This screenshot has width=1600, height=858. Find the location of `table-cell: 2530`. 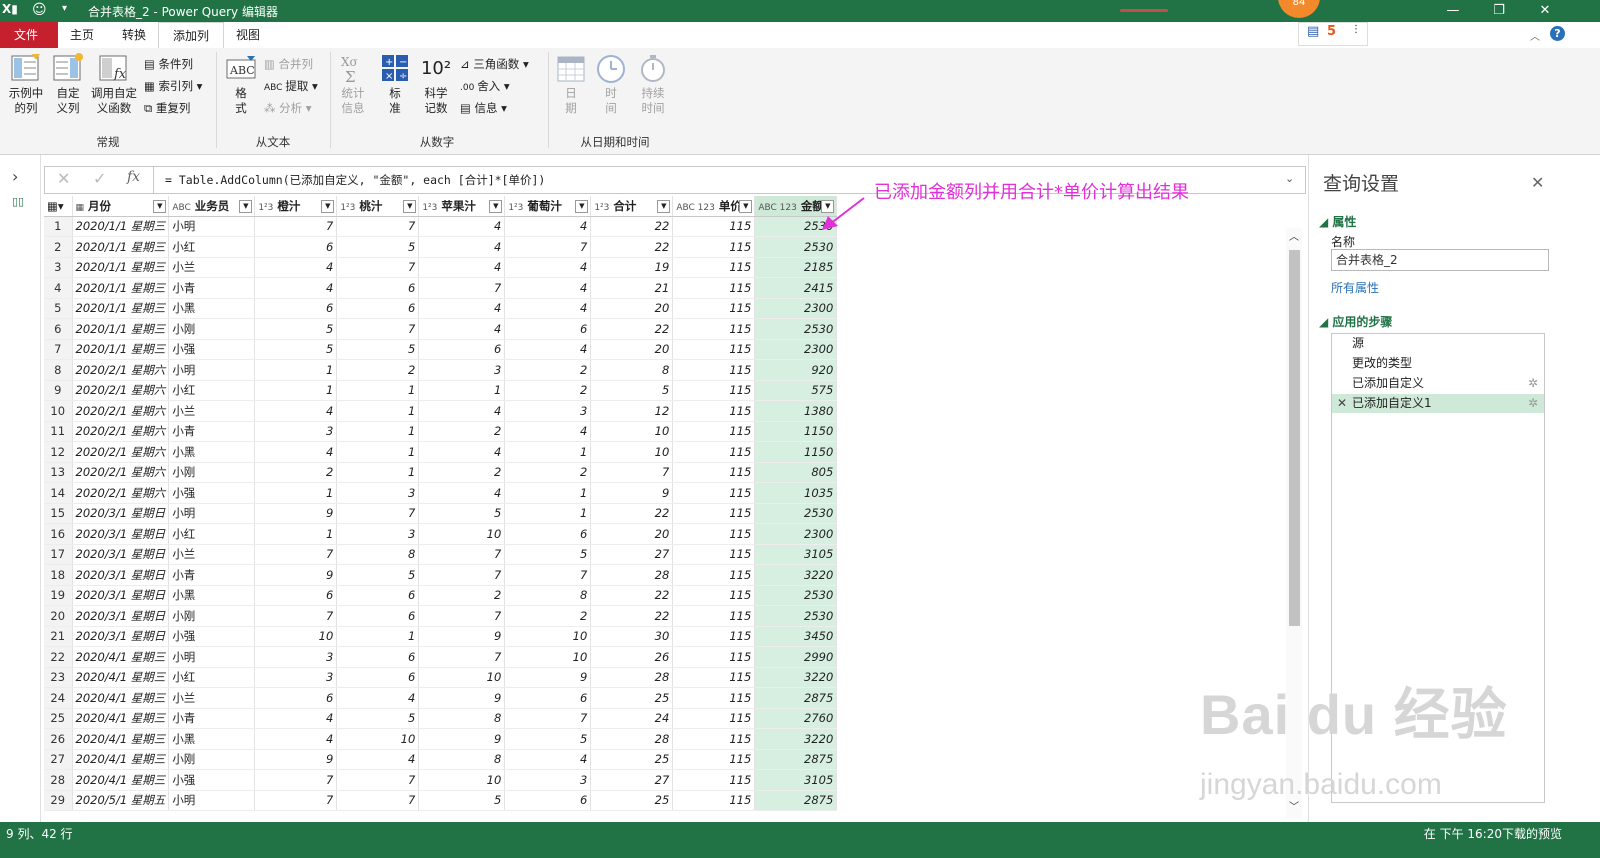

table-cell: 2530 is located at coordinates (796, 329).